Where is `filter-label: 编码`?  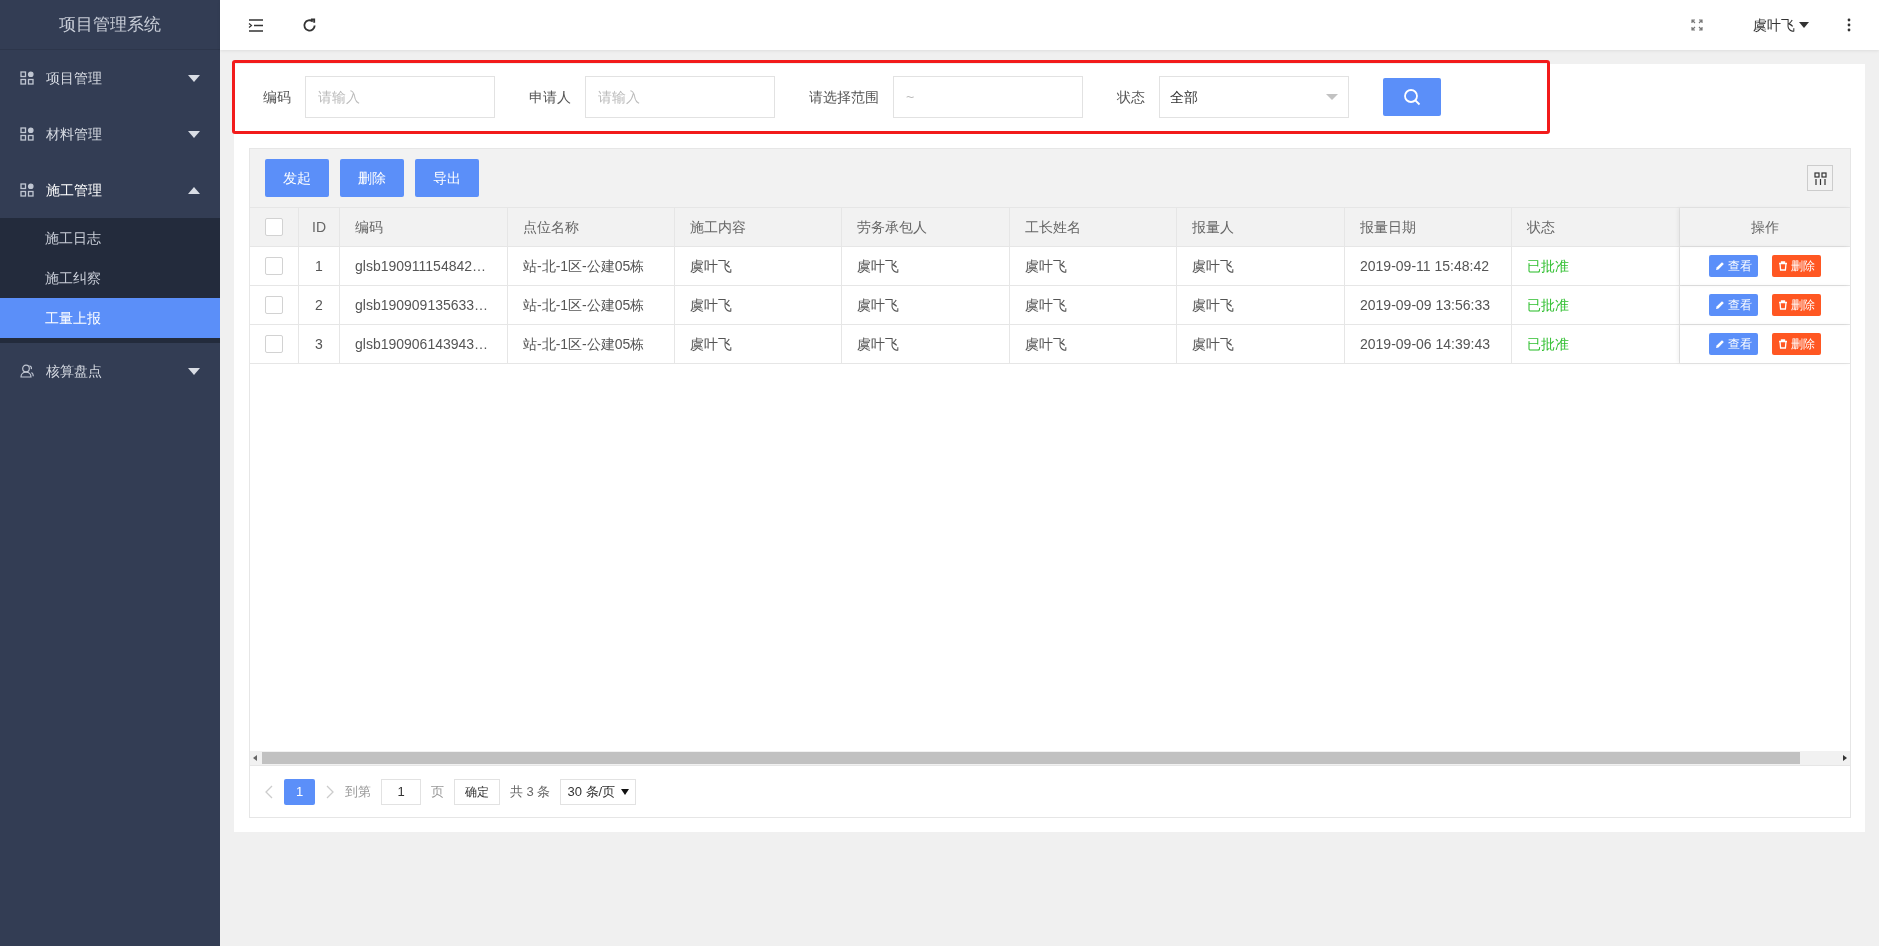
filter-label: 编码 is located at coordinates (277, 97).